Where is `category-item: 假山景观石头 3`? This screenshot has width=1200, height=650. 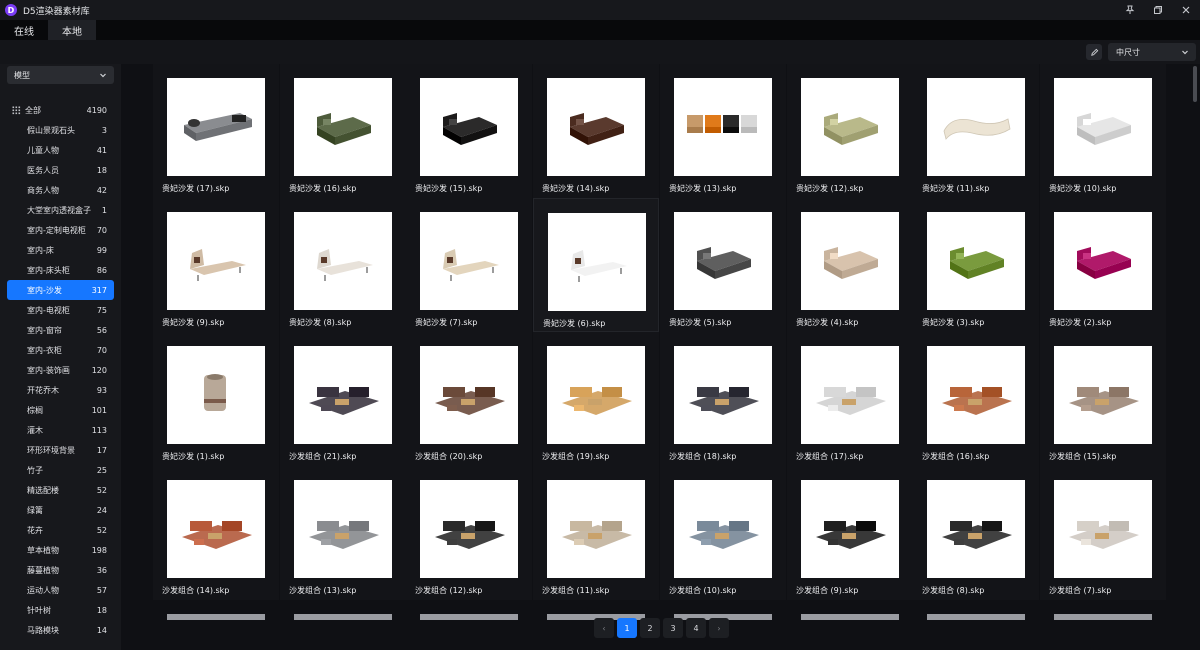 category-item: 假山景观石头 3 is located at coordinates (60, 130).